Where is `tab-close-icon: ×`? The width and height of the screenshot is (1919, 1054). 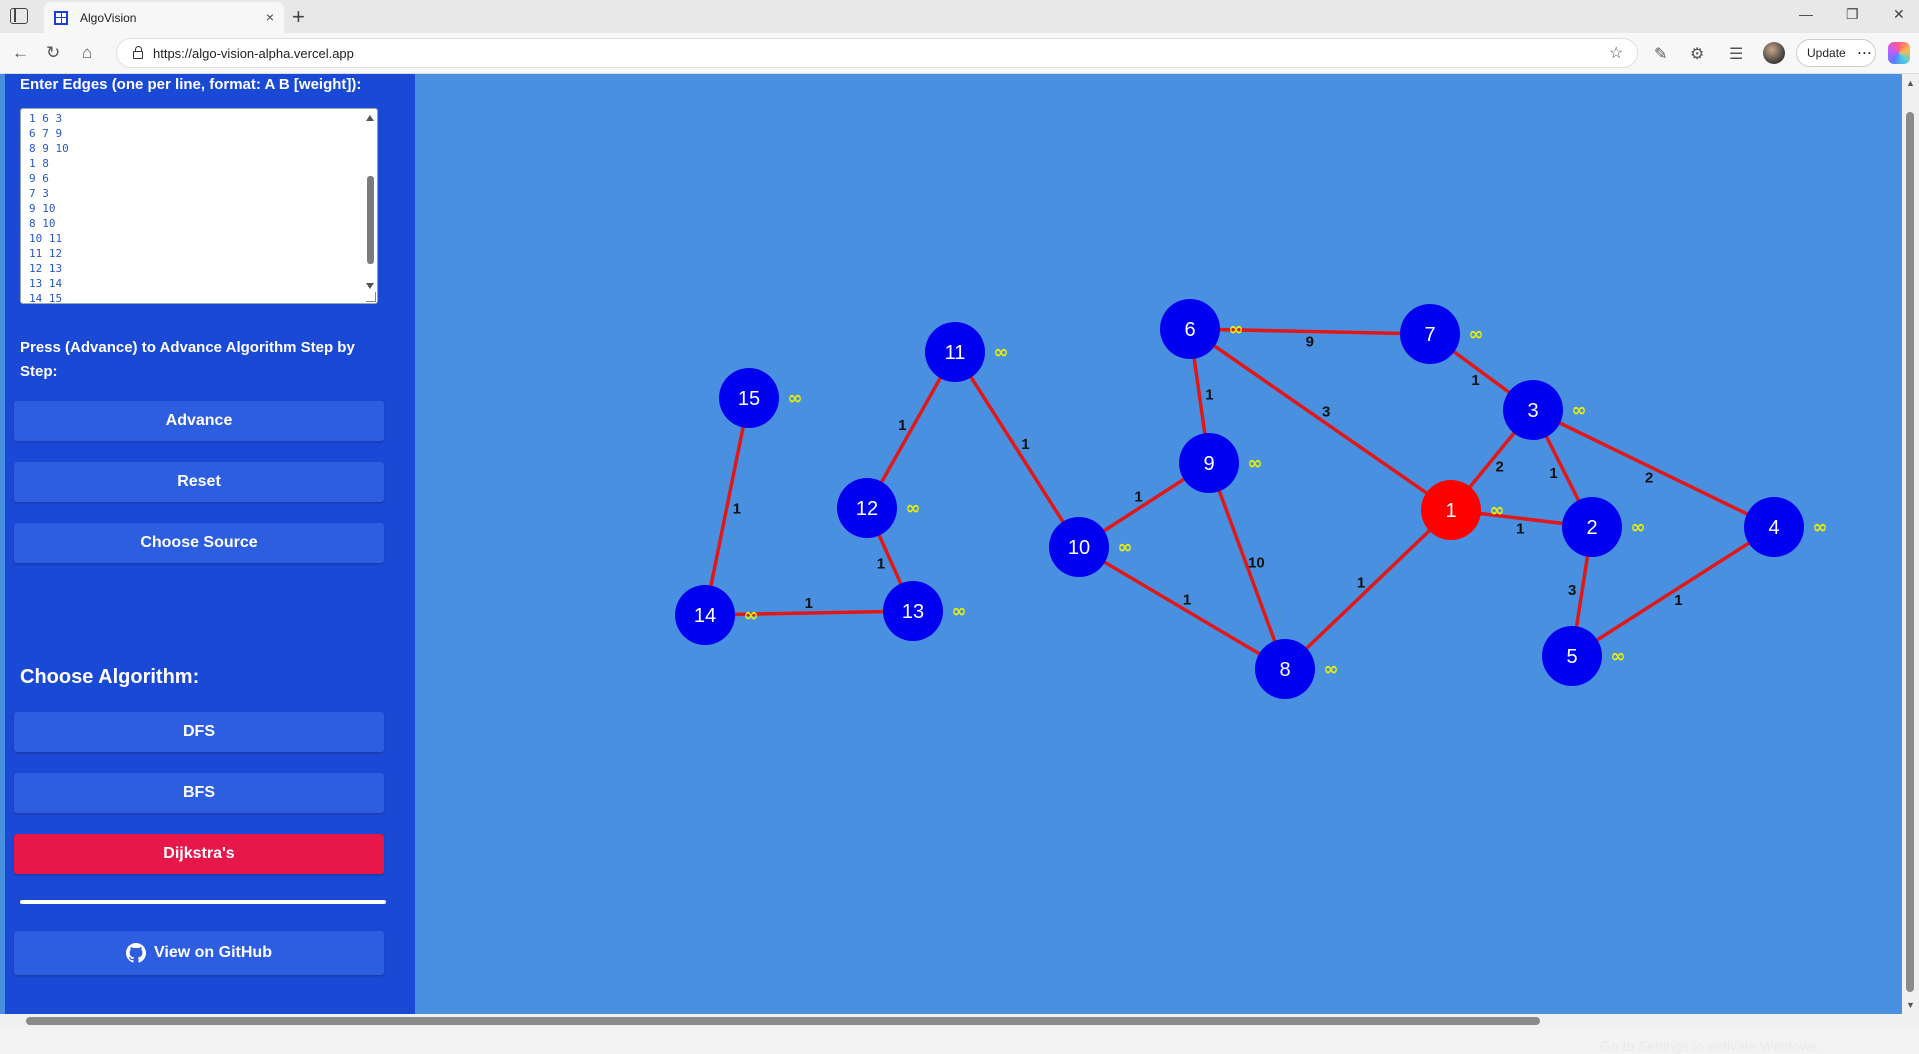
tab-close-icon: × is located at coordinates (270, 17).